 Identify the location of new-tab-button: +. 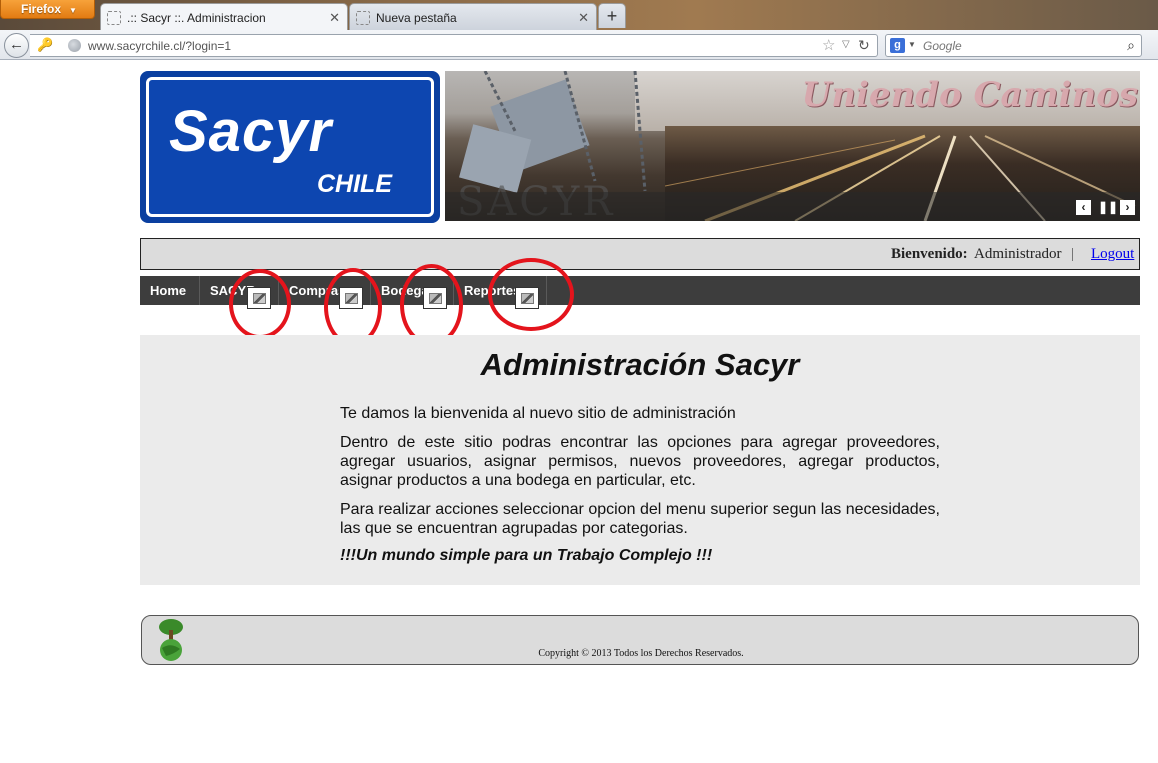
(612, 15).